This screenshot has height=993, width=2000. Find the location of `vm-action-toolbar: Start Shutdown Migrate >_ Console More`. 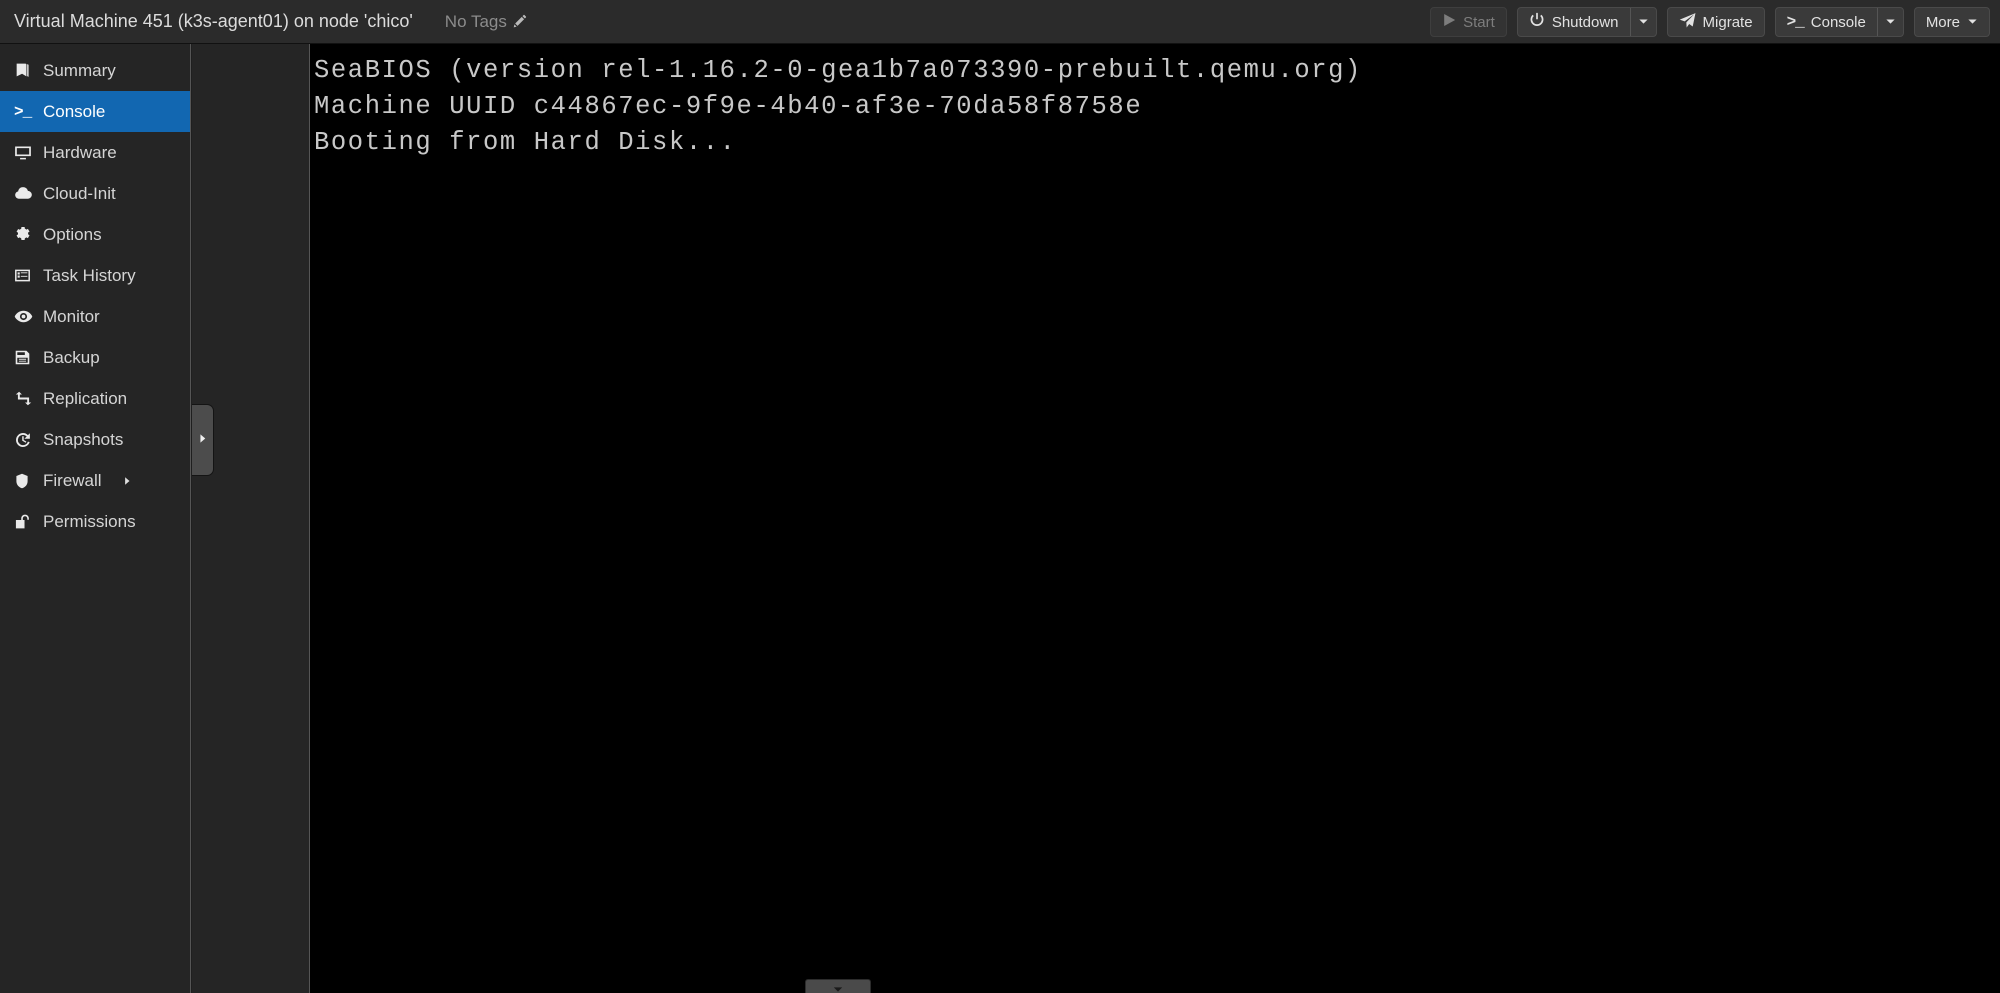

vm-action-toolbar: Start Shutdown Migrate >_ Console More is located at coordinates (1710, 22).